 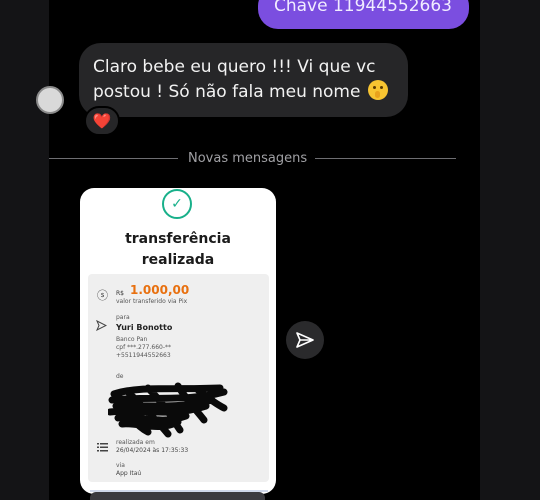 What do you see at coordinates (227, 92) in the screenshot?
I see `message-line-2-text: postou ! Só não fala meu nome` at bounding box center [227, 92].